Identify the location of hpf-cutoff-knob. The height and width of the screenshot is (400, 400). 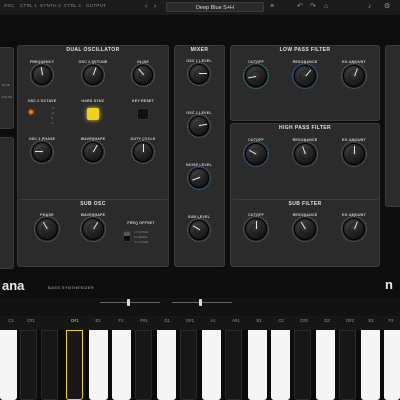
(256, 154).